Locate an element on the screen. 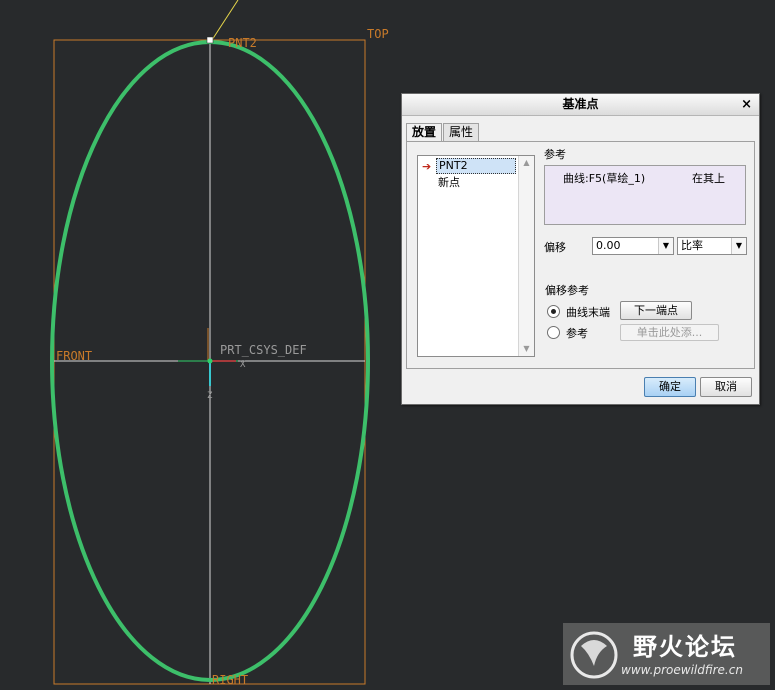 This screenshot has width=775, height=690. next-endpoint-button: 下一端点 is located at coordinates (656, 310).